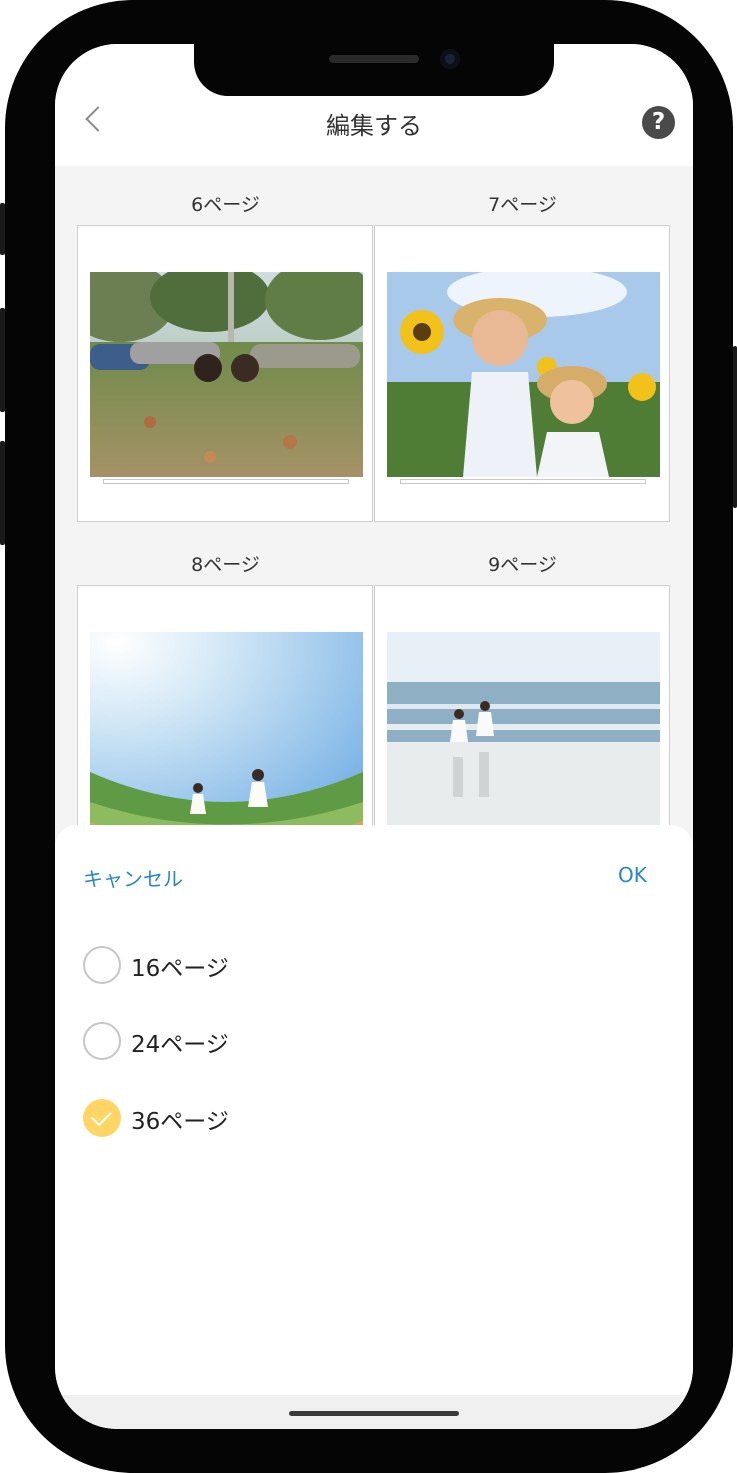 This screenshot has width=737, height=1473. What do you see at coordinates (374, 1413) in the screenshot?
I see `home-indicator` at bounding box center [374, 1413].